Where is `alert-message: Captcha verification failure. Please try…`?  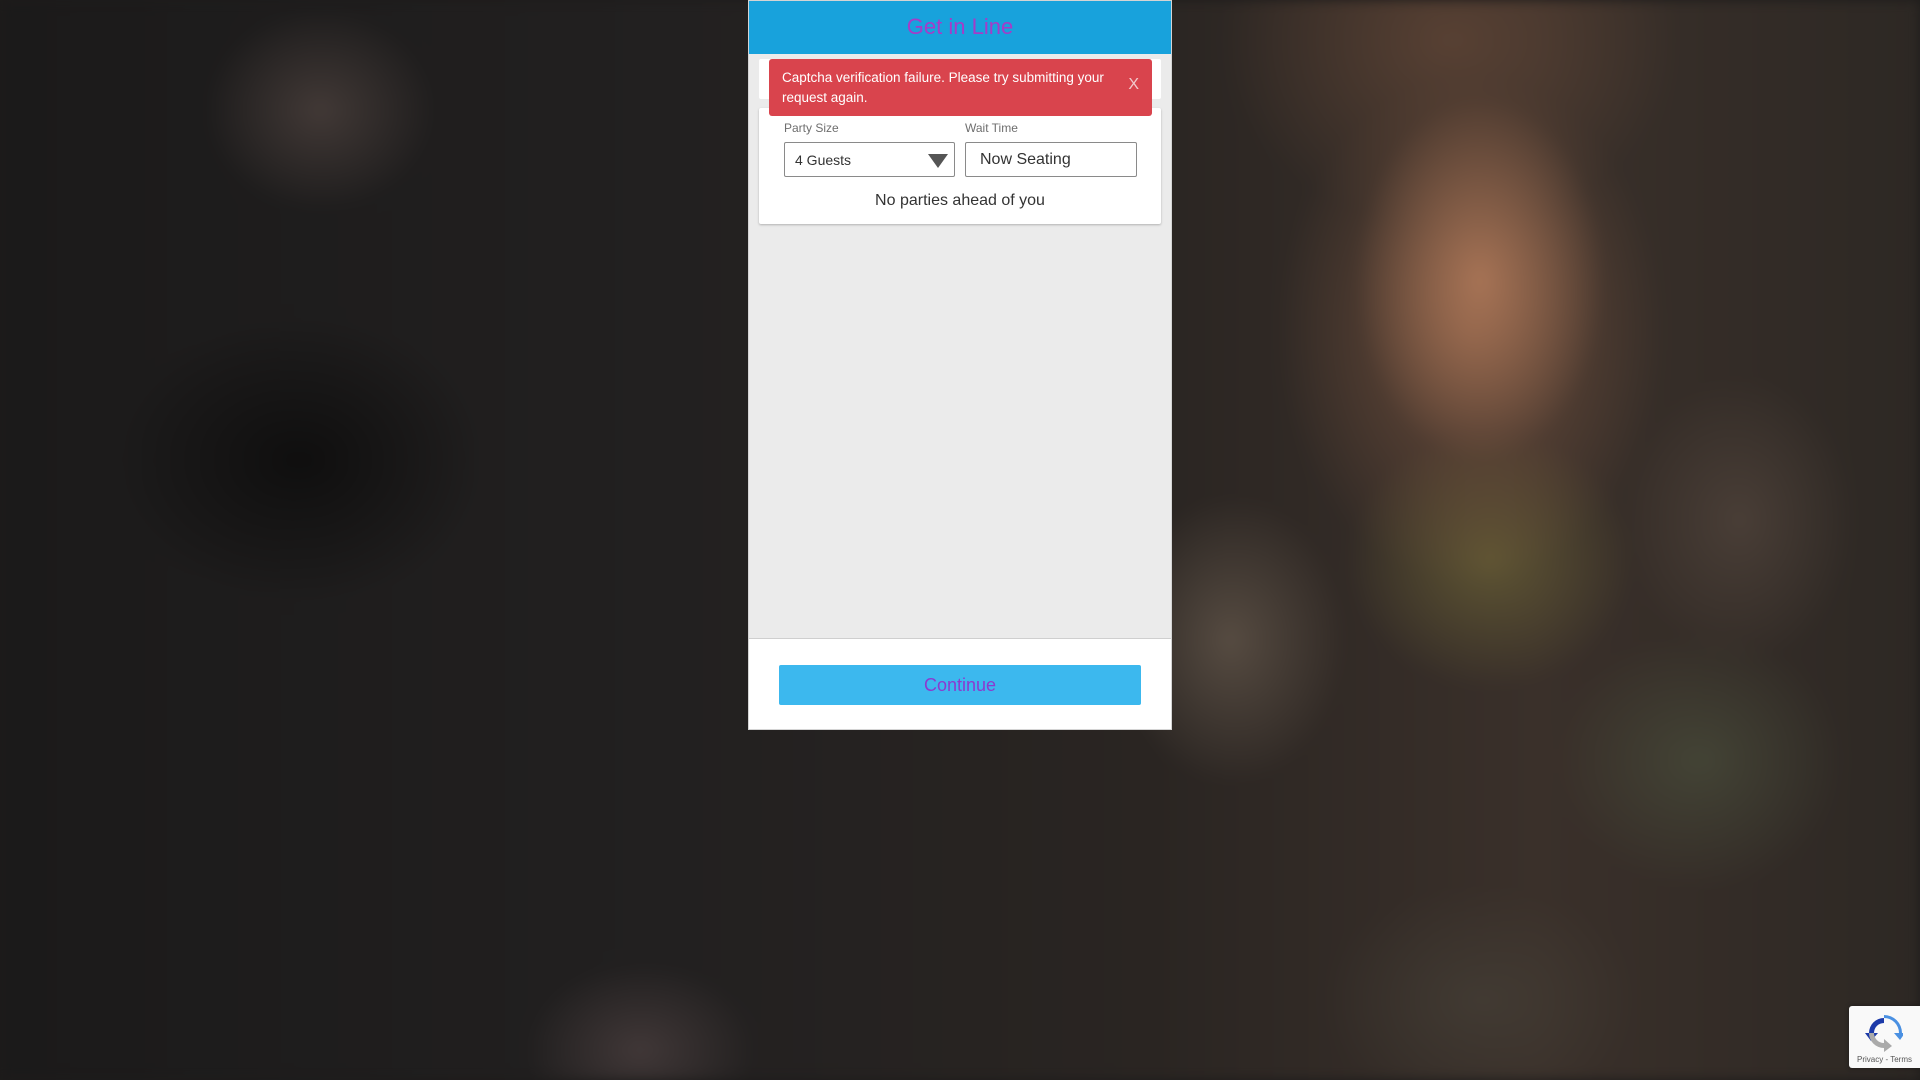
alert-message: Captcha verification failure. Please try… is located at coordinates (943, 87).